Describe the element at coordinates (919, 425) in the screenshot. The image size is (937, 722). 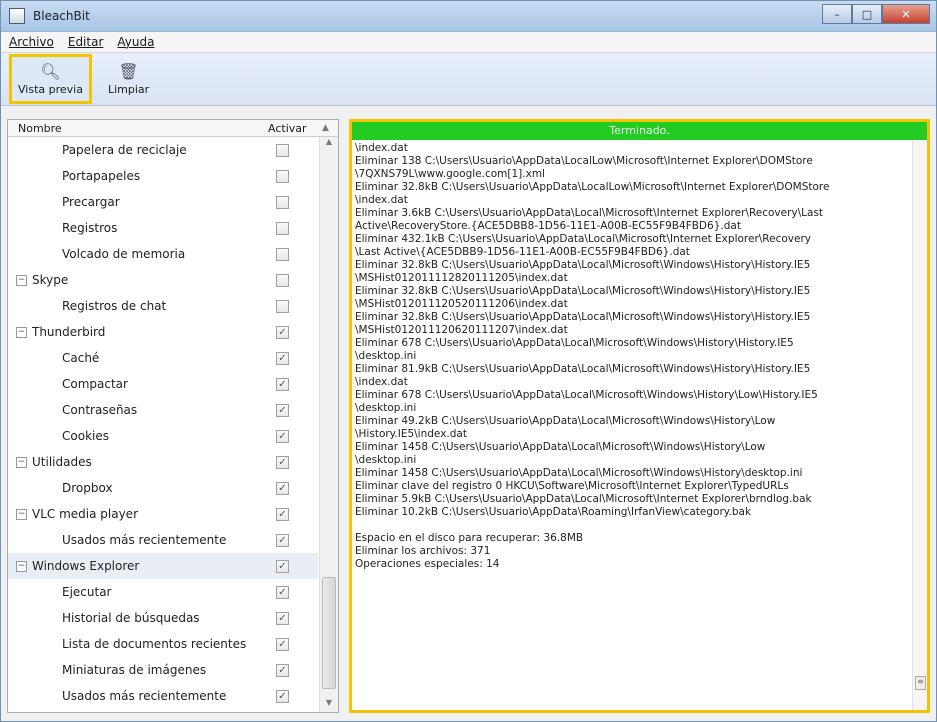
I see `log-scrollbar: ≡` at that location.